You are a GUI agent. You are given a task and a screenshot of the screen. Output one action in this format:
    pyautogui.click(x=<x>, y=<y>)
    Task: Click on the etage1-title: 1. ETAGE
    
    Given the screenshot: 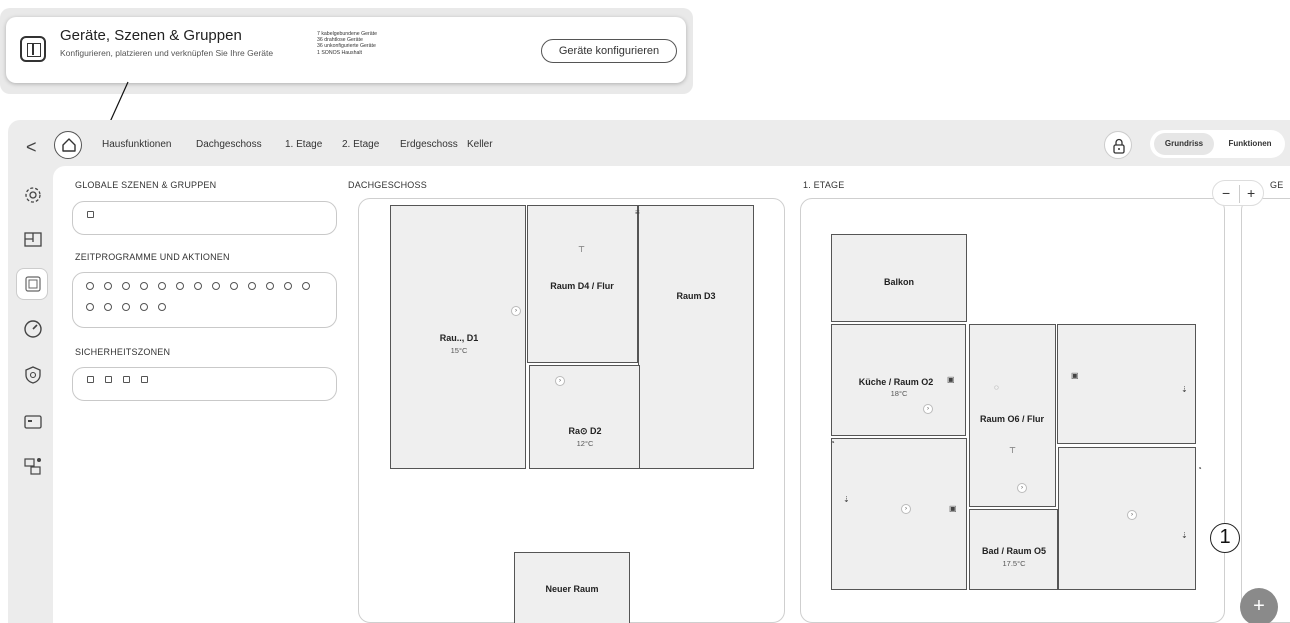 What is the action you would take?
    pyautogui.click(x=824, y=185)
    